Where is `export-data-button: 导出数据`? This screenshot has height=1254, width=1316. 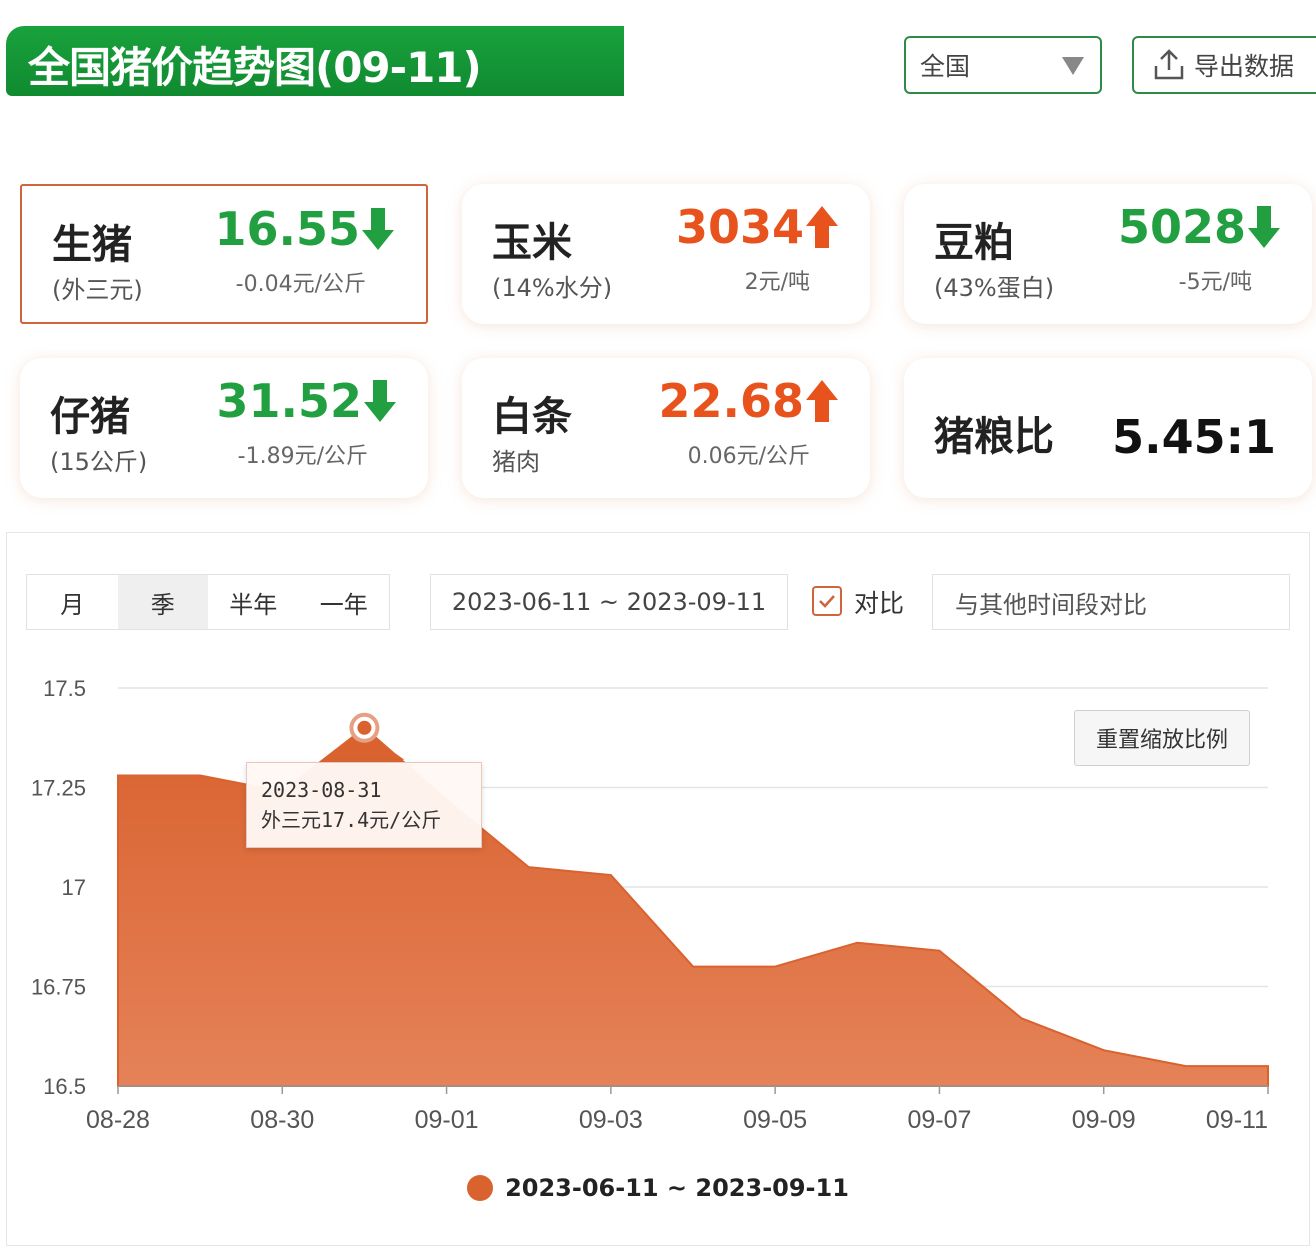
export-data-button: 导出数据 is located at coordinates (1224, 65).